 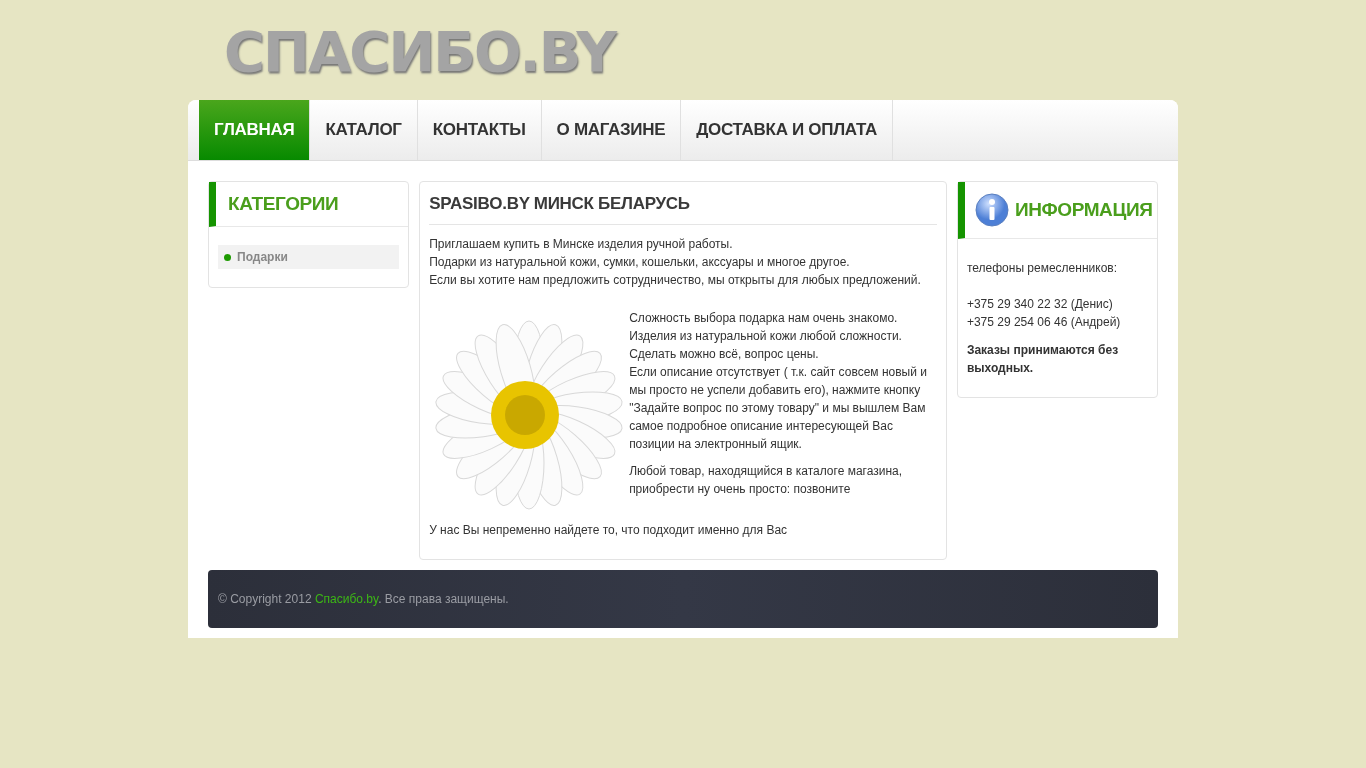 What do you see at coordinates (363, 599) in the screenshot?
I see `copyright-text: © Copyright 2012 Спасибо.by. Все права защищены.` at bounding box center [363, 599].